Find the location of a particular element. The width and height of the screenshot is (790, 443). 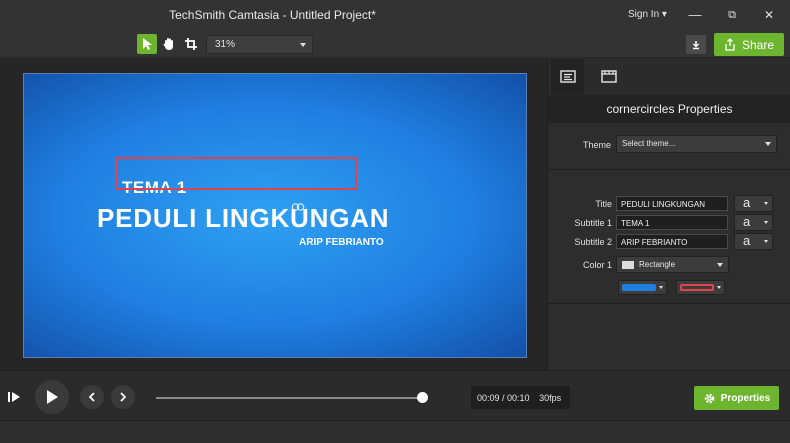

slide-title: PEDULI LINGKUNGAN is located at coordinates (243, 218).